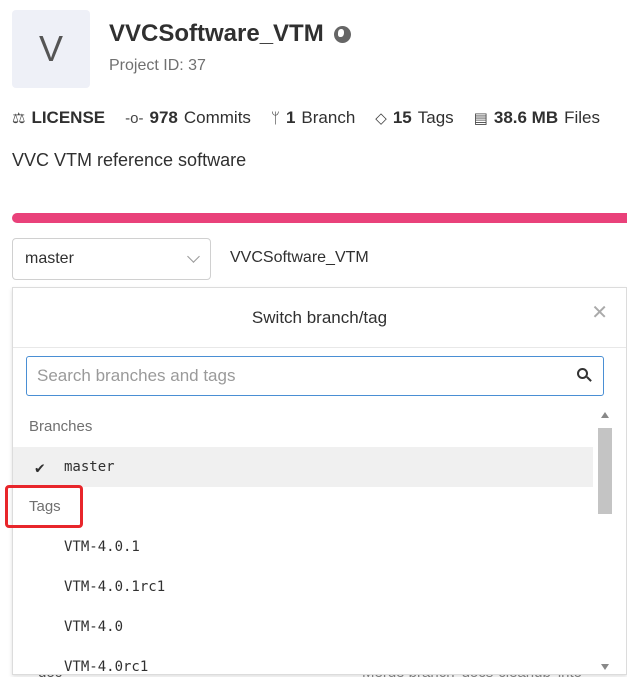 This screenshot has width=627, height=677. I want to click on branch-dropdown-toggle: master, so click(111, 259).